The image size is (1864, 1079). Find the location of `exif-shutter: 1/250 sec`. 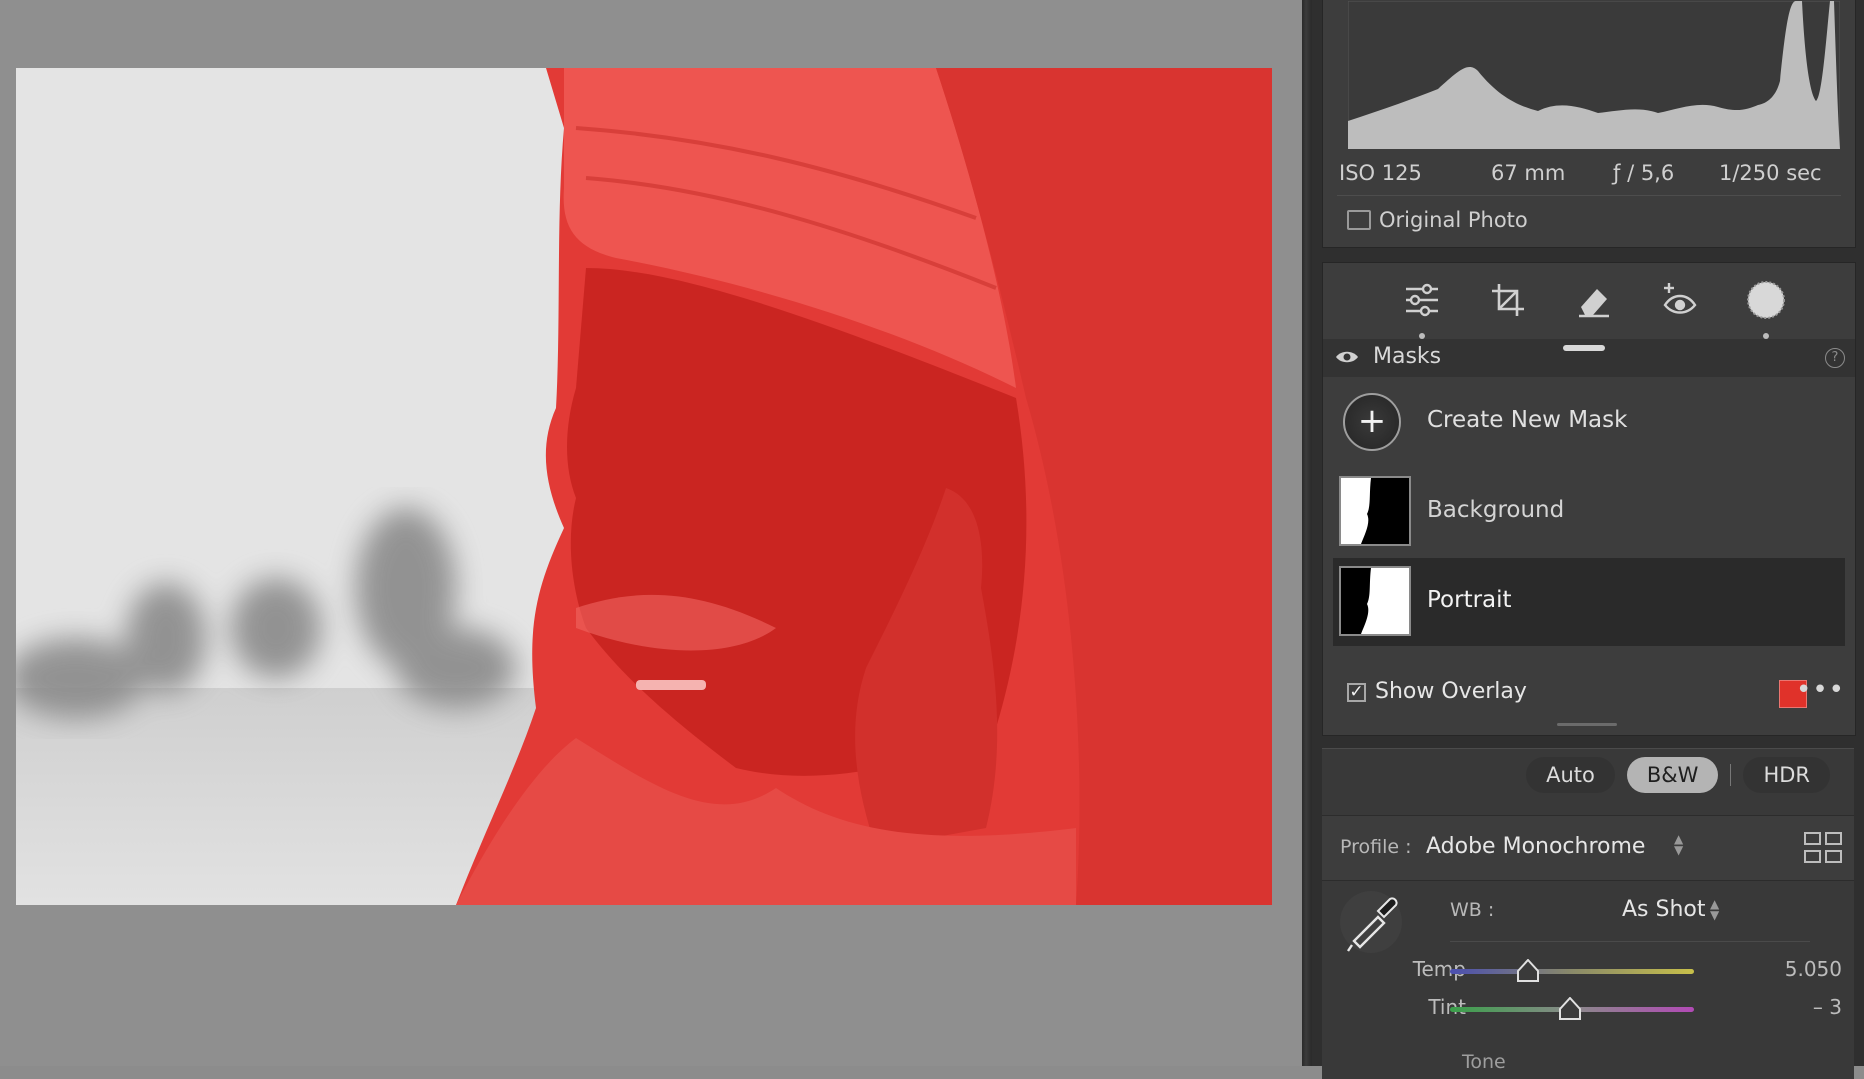

exif-shutter: 1/250 sec is located at coordinates (1770, 173).